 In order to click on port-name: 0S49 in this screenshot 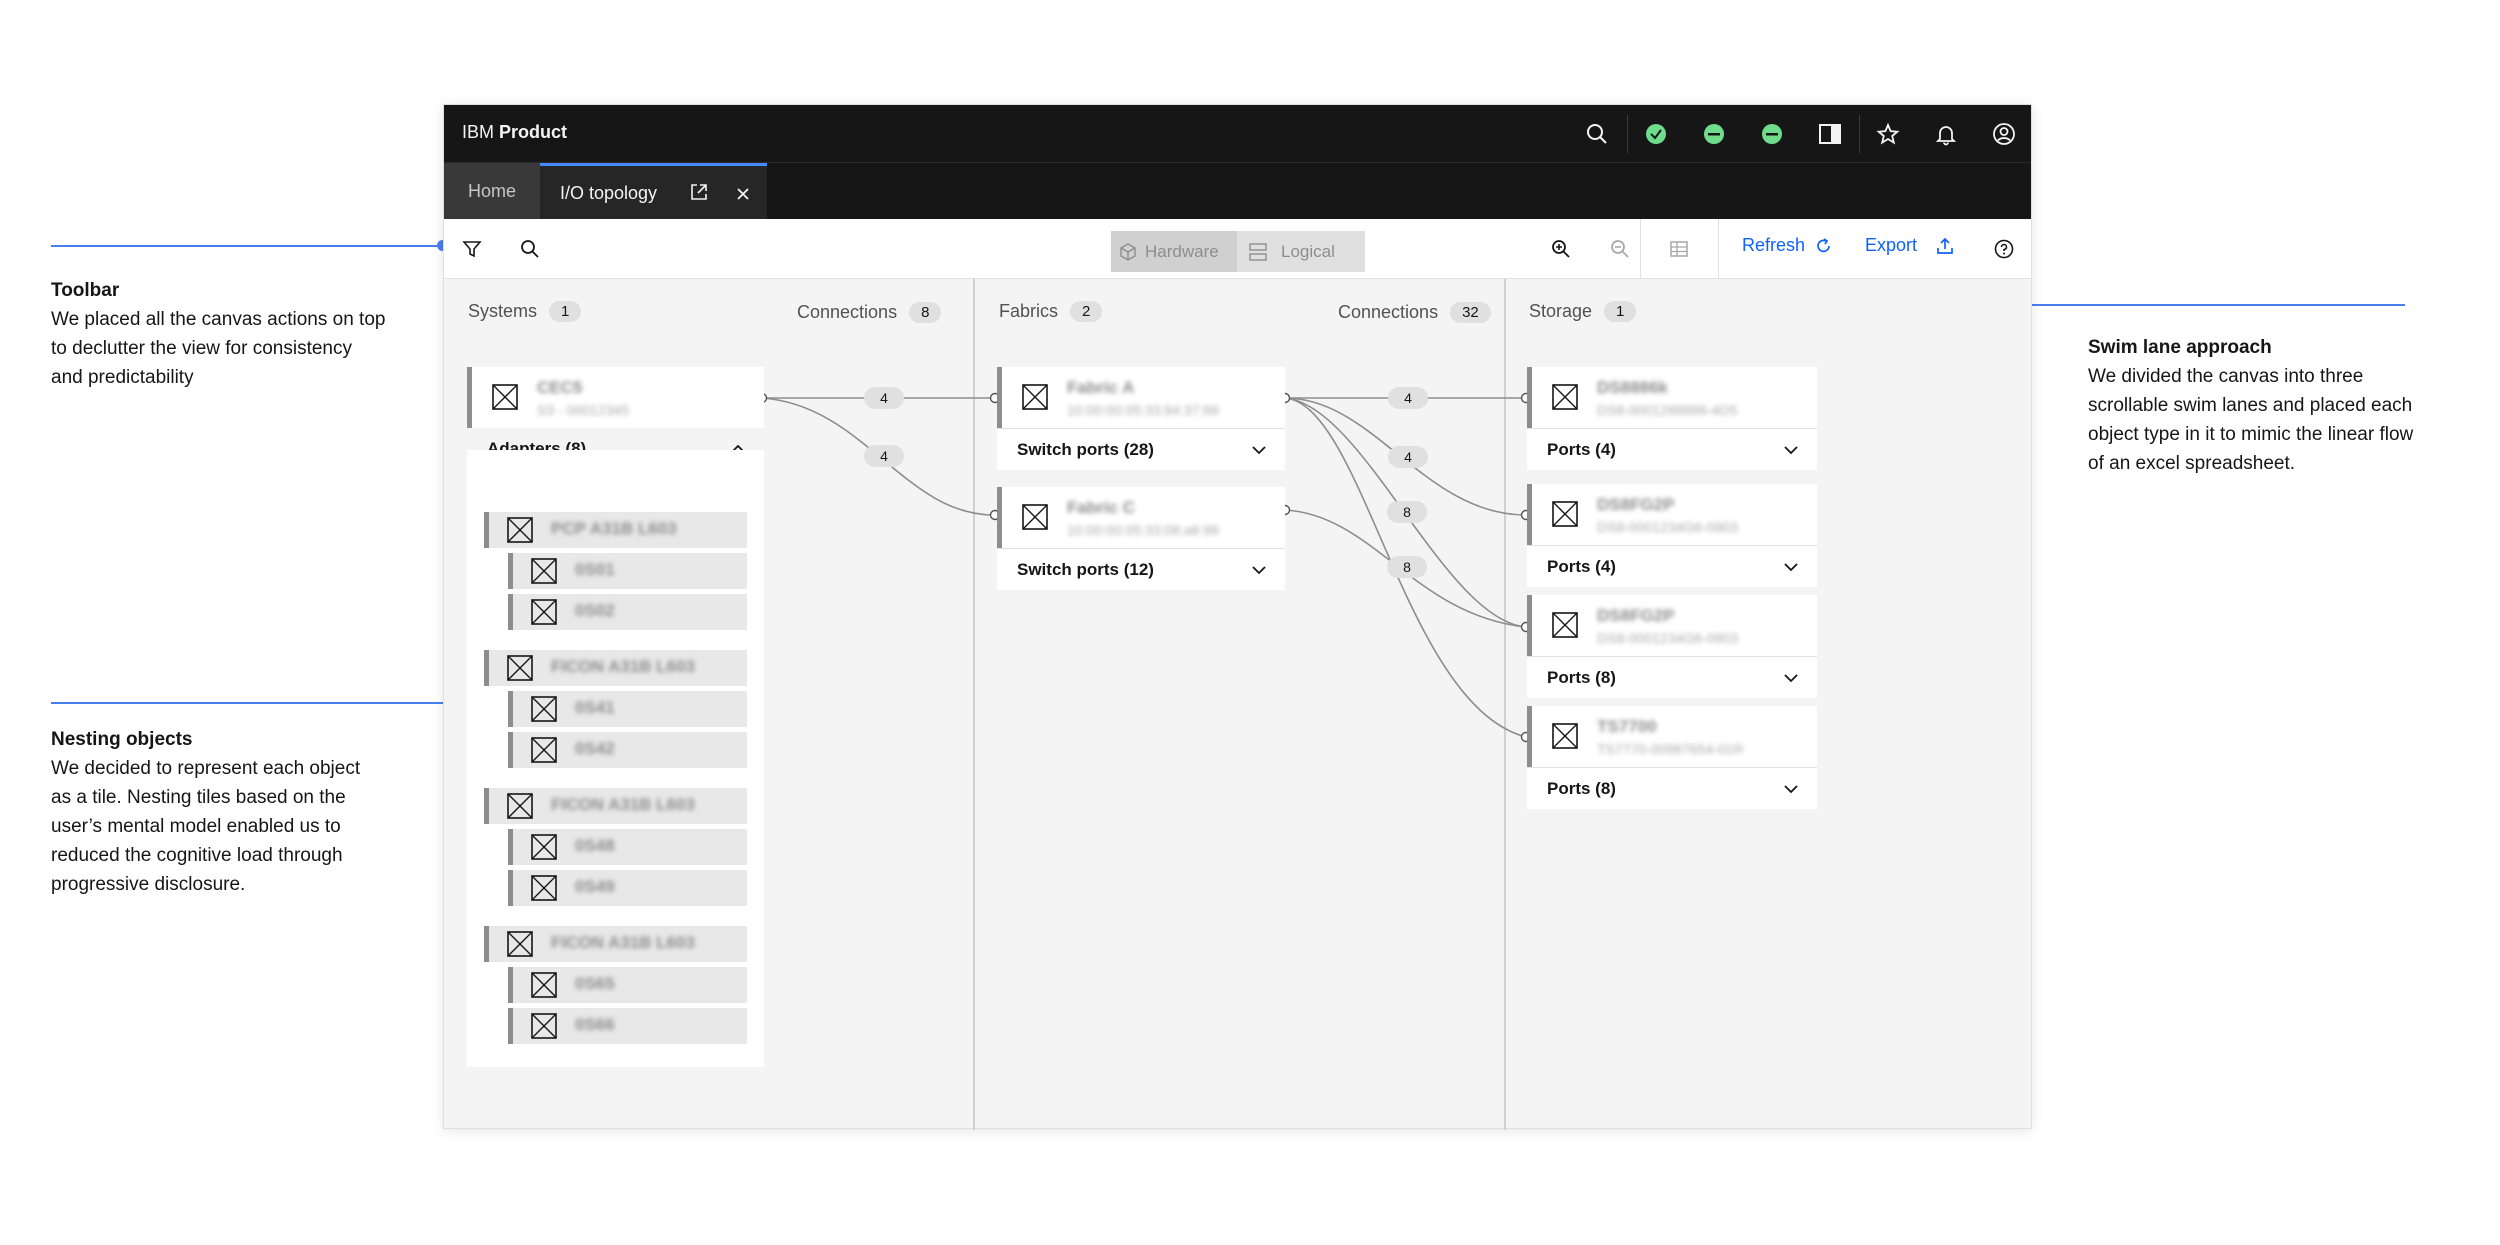, I will do `click(595, 886)`.